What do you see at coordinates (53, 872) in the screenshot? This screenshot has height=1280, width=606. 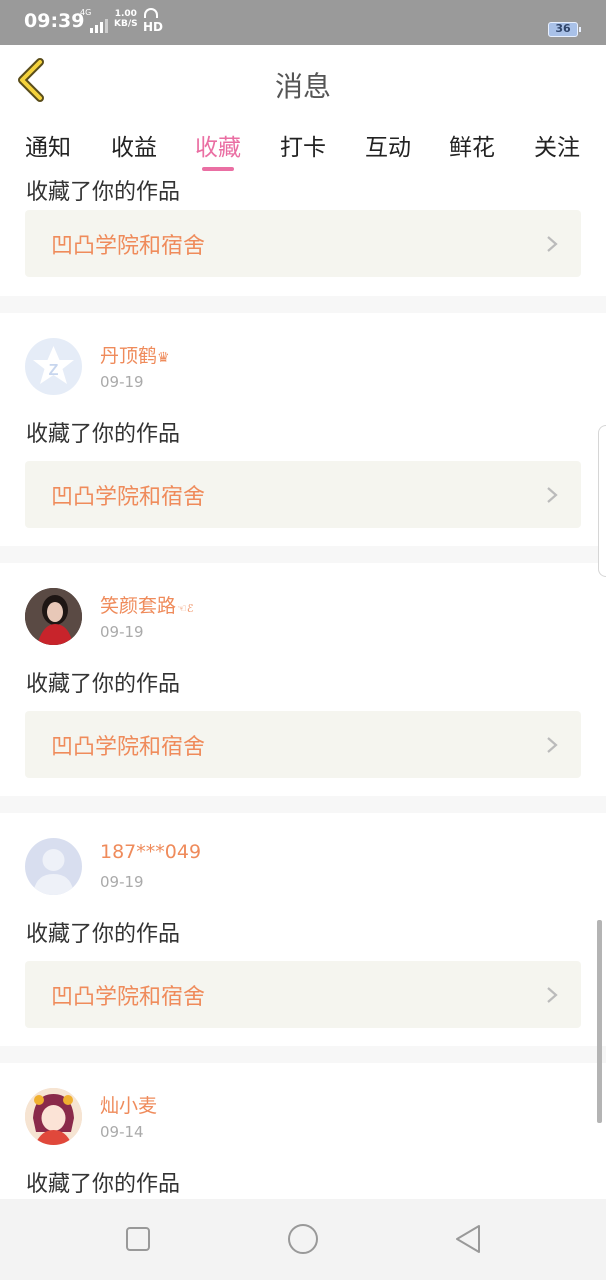 I see `default-user-icon` at bounding box center [53, 872].